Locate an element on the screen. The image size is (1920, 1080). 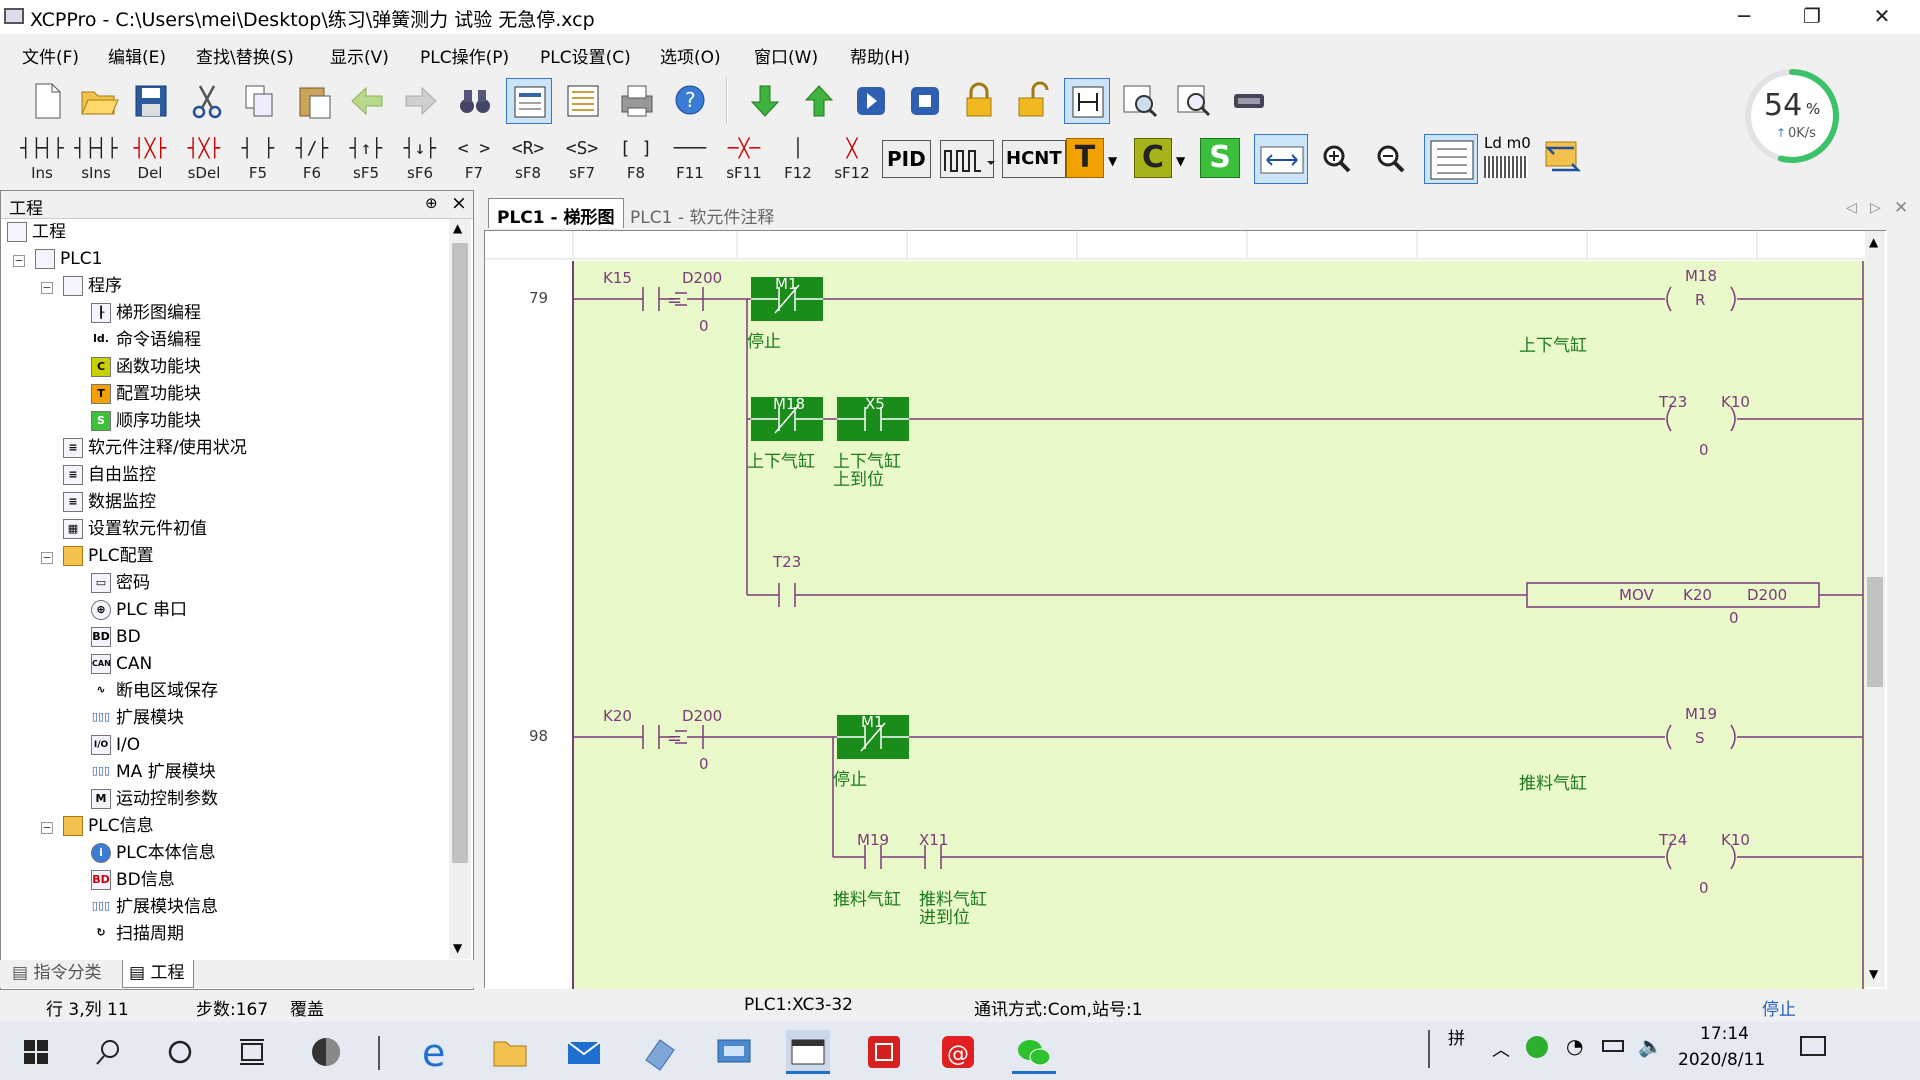
tree-item: CAN CAN is located at coordinates (227, 664).